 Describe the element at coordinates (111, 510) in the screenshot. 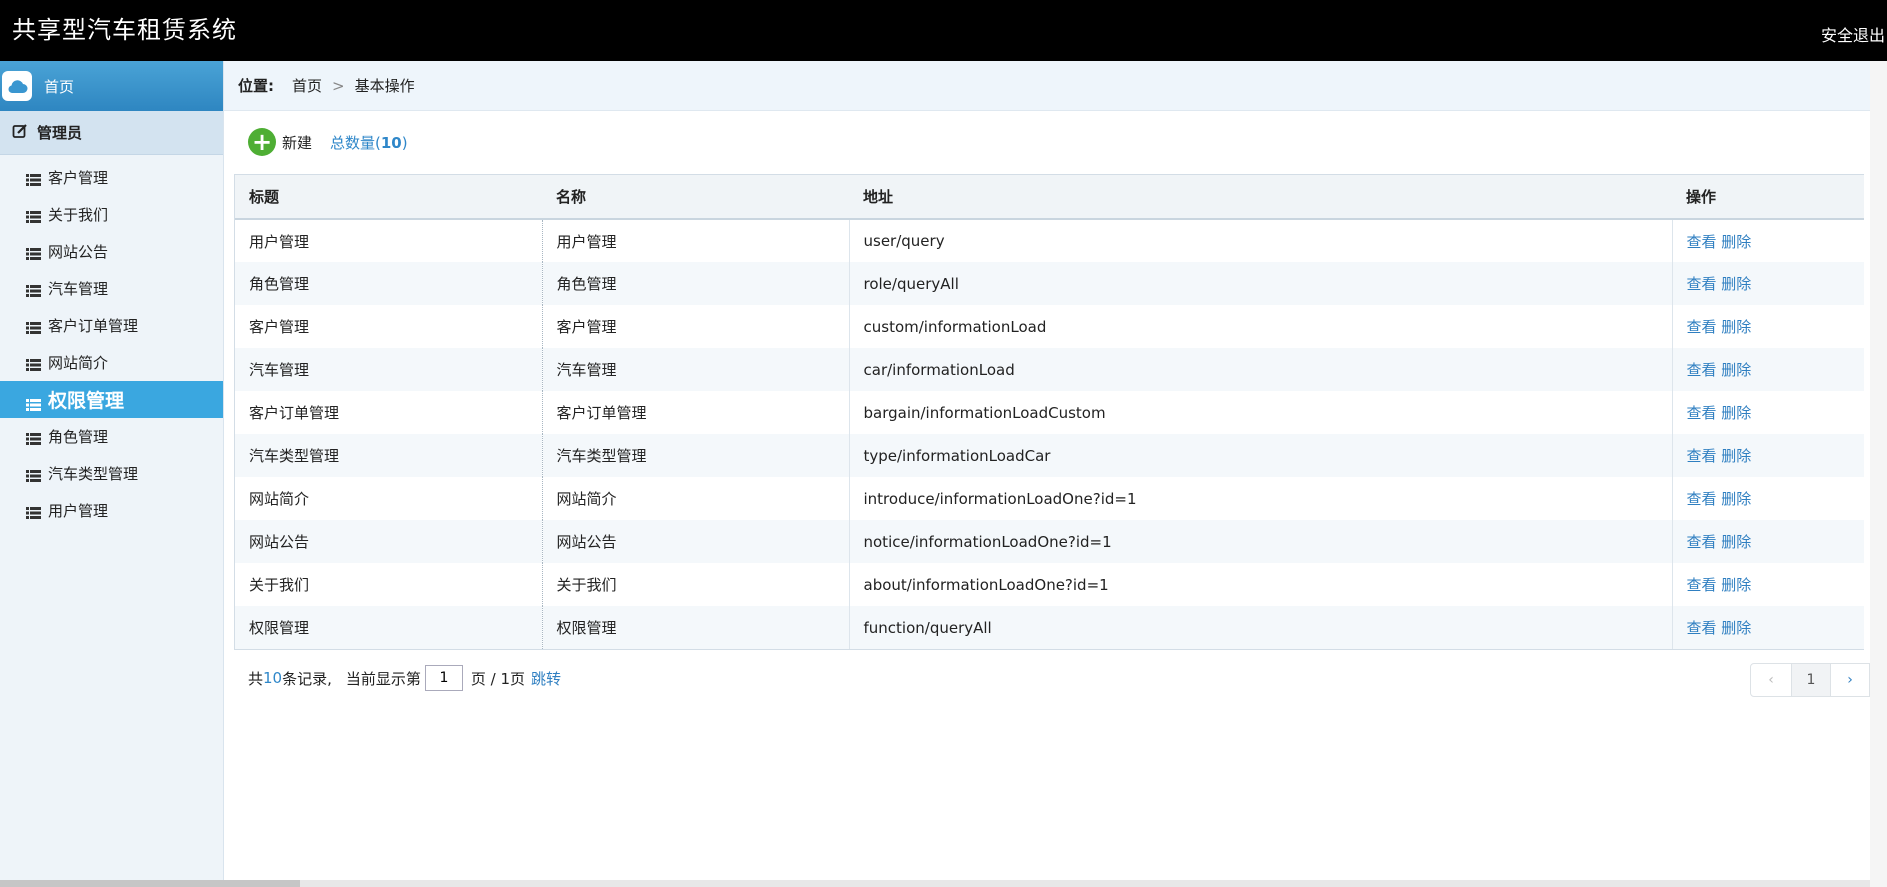

I see `sidebar-item-users: 用户管理` at that location.